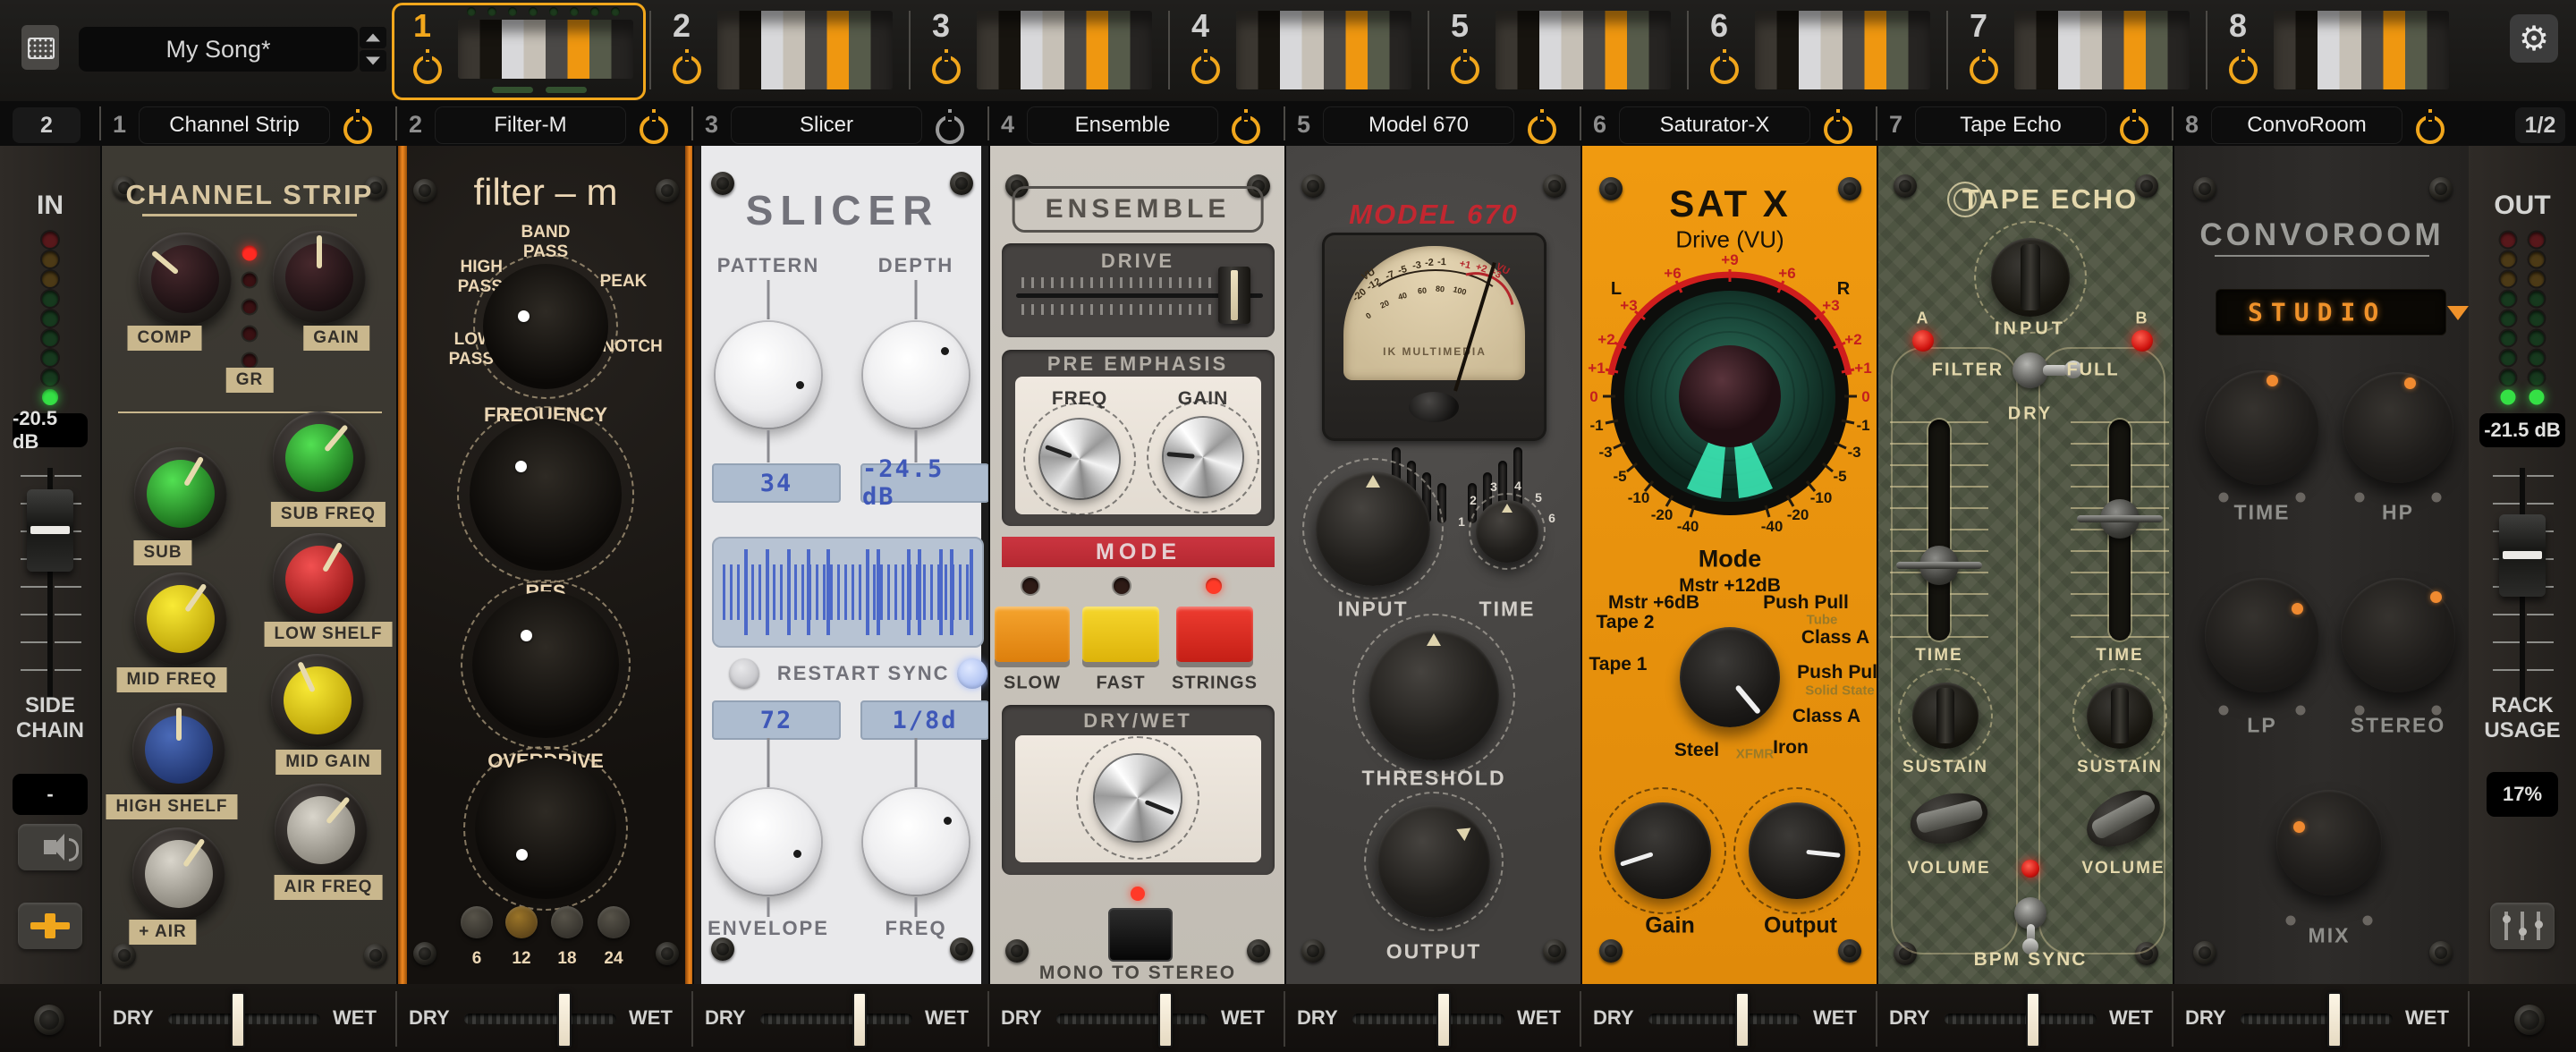 The width and height of the screenshot is (2576, 1052). I want to click on preset-slot-1: 1, so click(532, 50).